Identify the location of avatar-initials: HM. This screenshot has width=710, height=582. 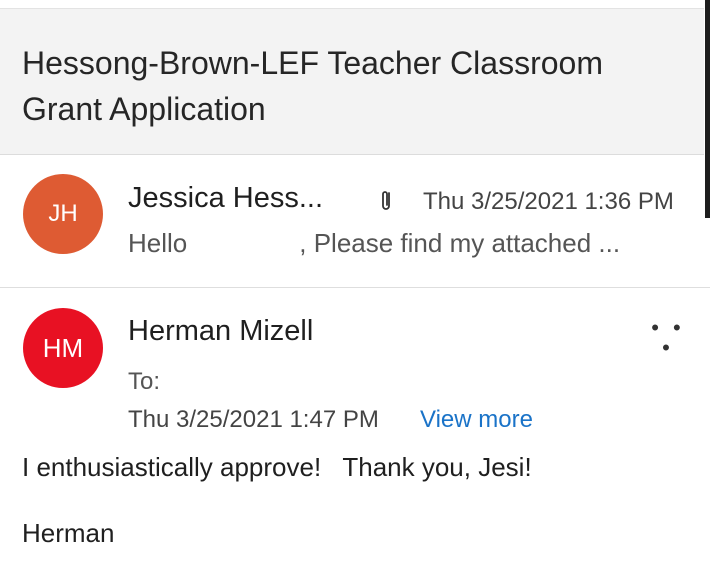
(63, 347).